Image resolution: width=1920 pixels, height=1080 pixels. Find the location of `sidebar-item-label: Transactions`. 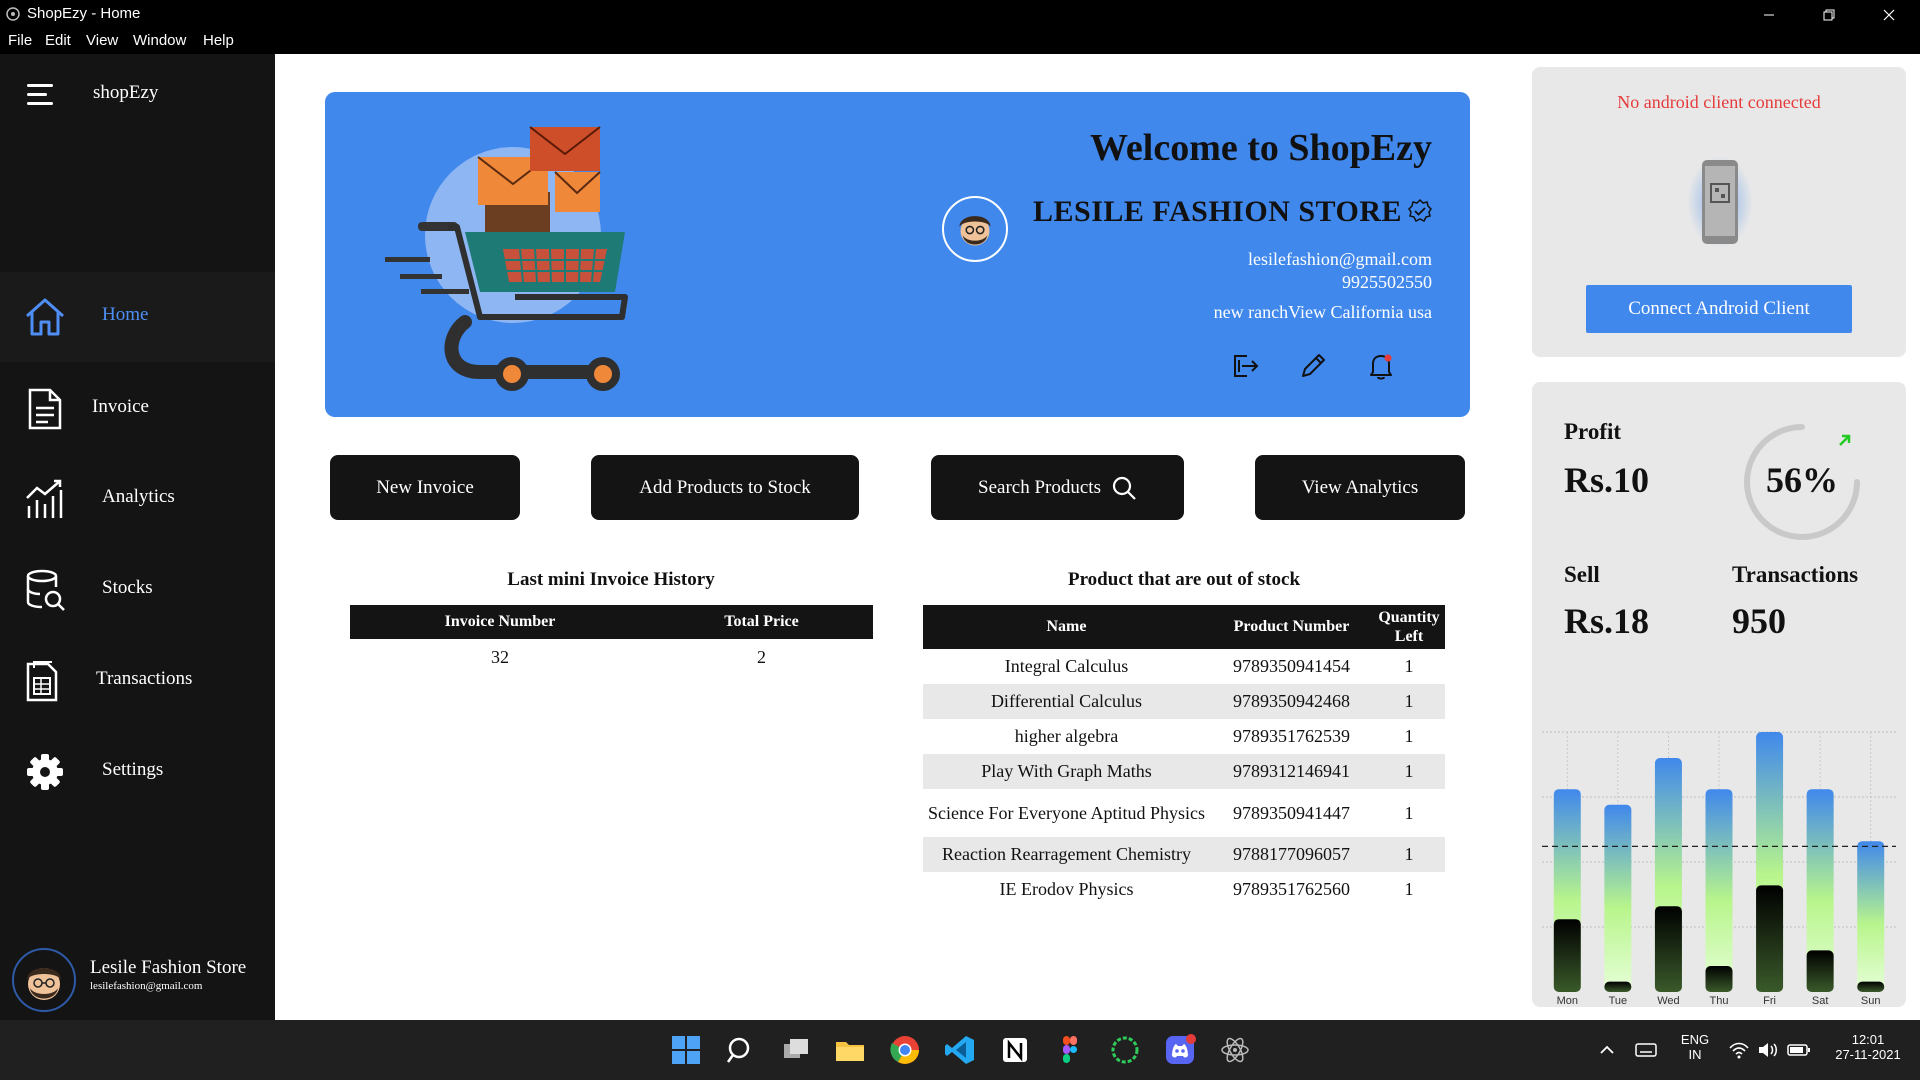

sidebar-item-label: Transactions is located at coordinates (144, 678).